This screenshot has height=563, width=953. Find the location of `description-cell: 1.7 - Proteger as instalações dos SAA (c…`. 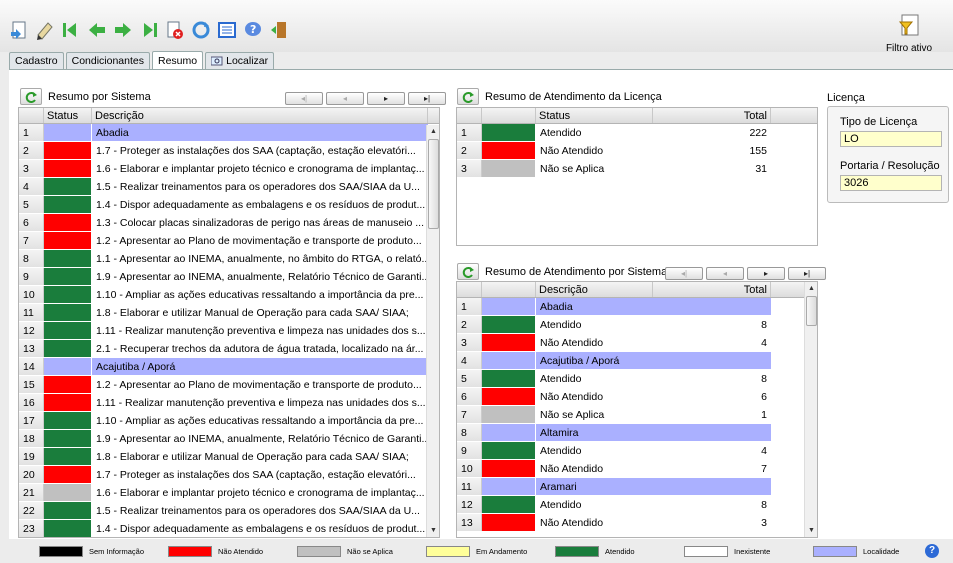

description-cell: 1.7 - Proteger as instalações dos SAA (c… is located at coordinates (256, 475).